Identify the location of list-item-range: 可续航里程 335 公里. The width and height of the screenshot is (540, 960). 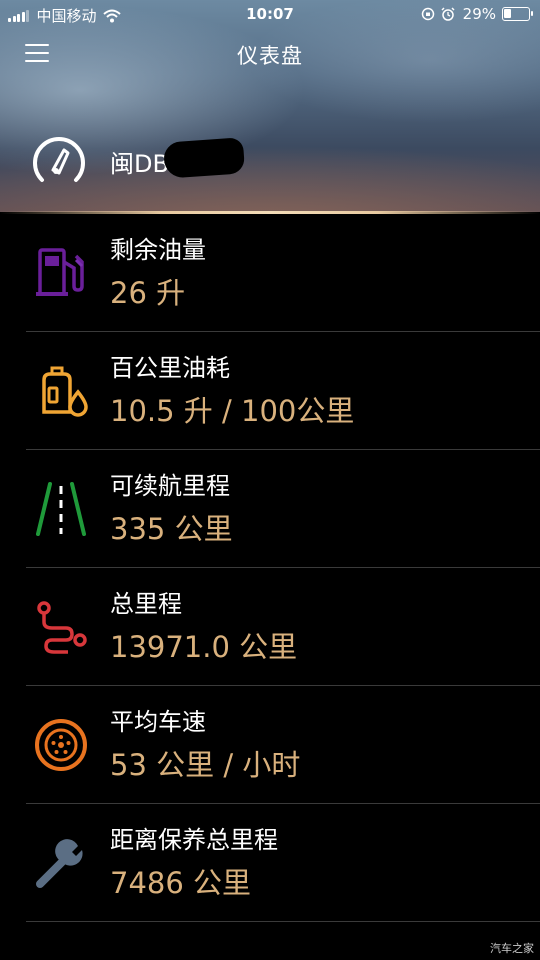
(283, 509).